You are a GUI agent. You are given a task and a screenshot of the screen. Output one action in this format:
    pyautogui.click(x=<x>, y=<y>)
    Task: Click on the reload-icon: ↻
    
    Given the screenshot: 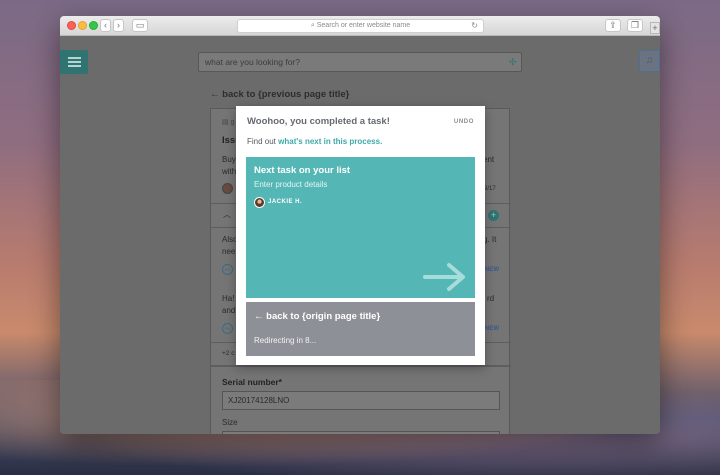 What is the action you would take?
    pyautogui.click(x=474, y=26)
    